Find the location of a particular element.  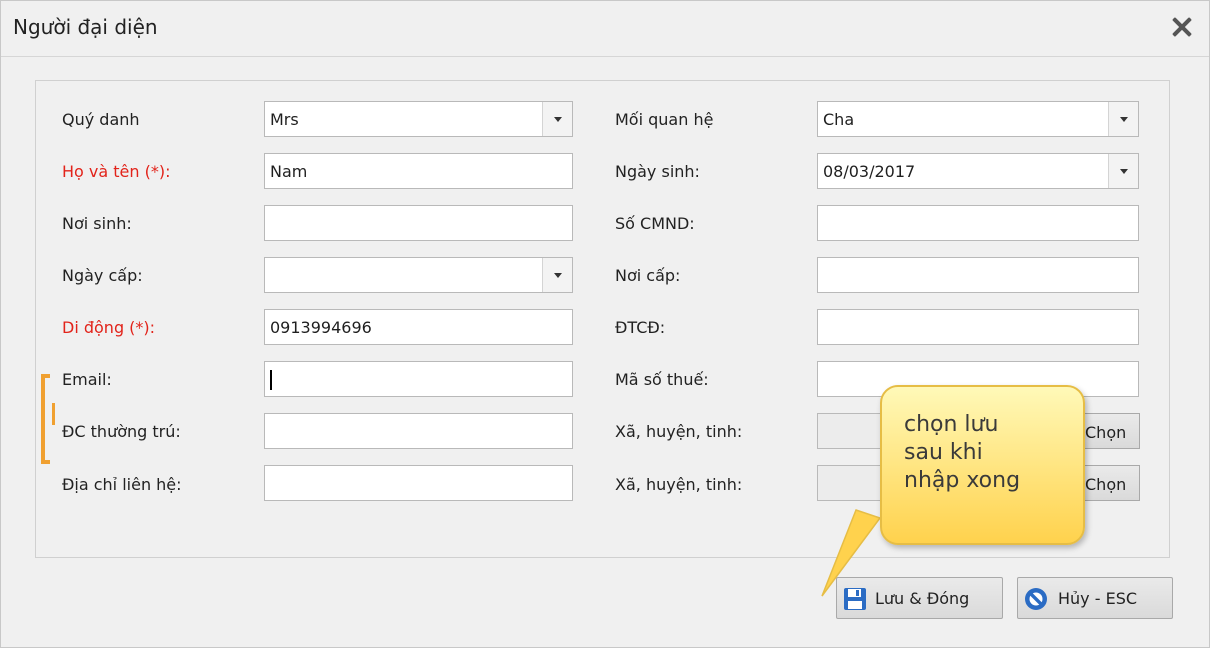

label-ma-so-thue: Mã số thuế: is located at coordinates (662, 379).